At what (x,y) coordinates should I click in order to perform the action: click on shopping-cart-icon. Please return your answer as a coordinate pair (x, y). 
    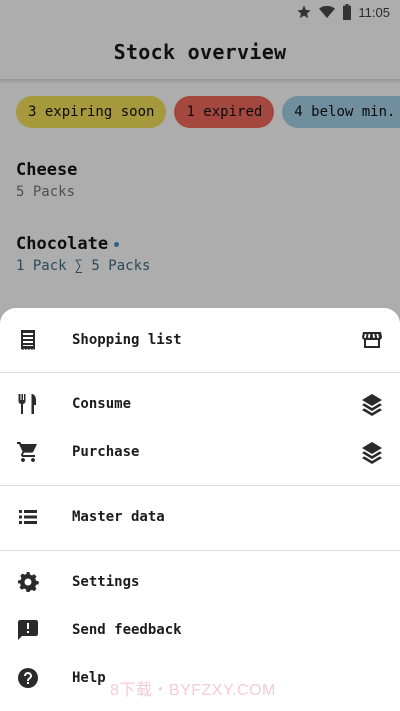
    Looking at the image, I should click on (28, 452).